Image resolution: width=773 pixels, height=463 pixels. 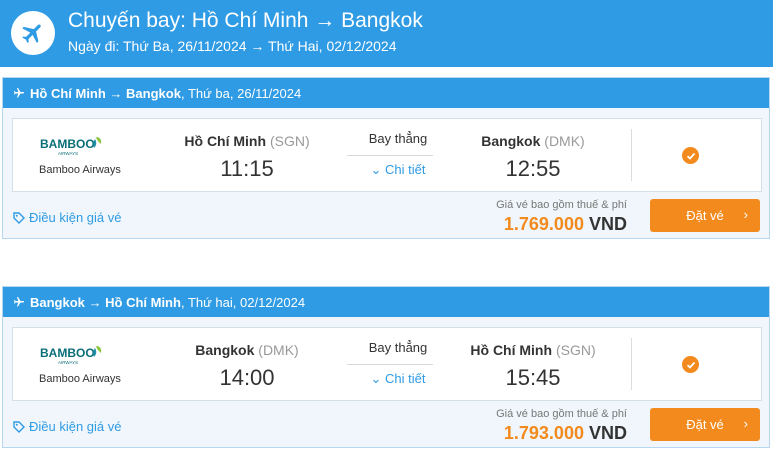 What do you see at coordinates (278, 350) in the screenshot?
I see `departure-code: (DMK)` at bounding box center [278, 350].